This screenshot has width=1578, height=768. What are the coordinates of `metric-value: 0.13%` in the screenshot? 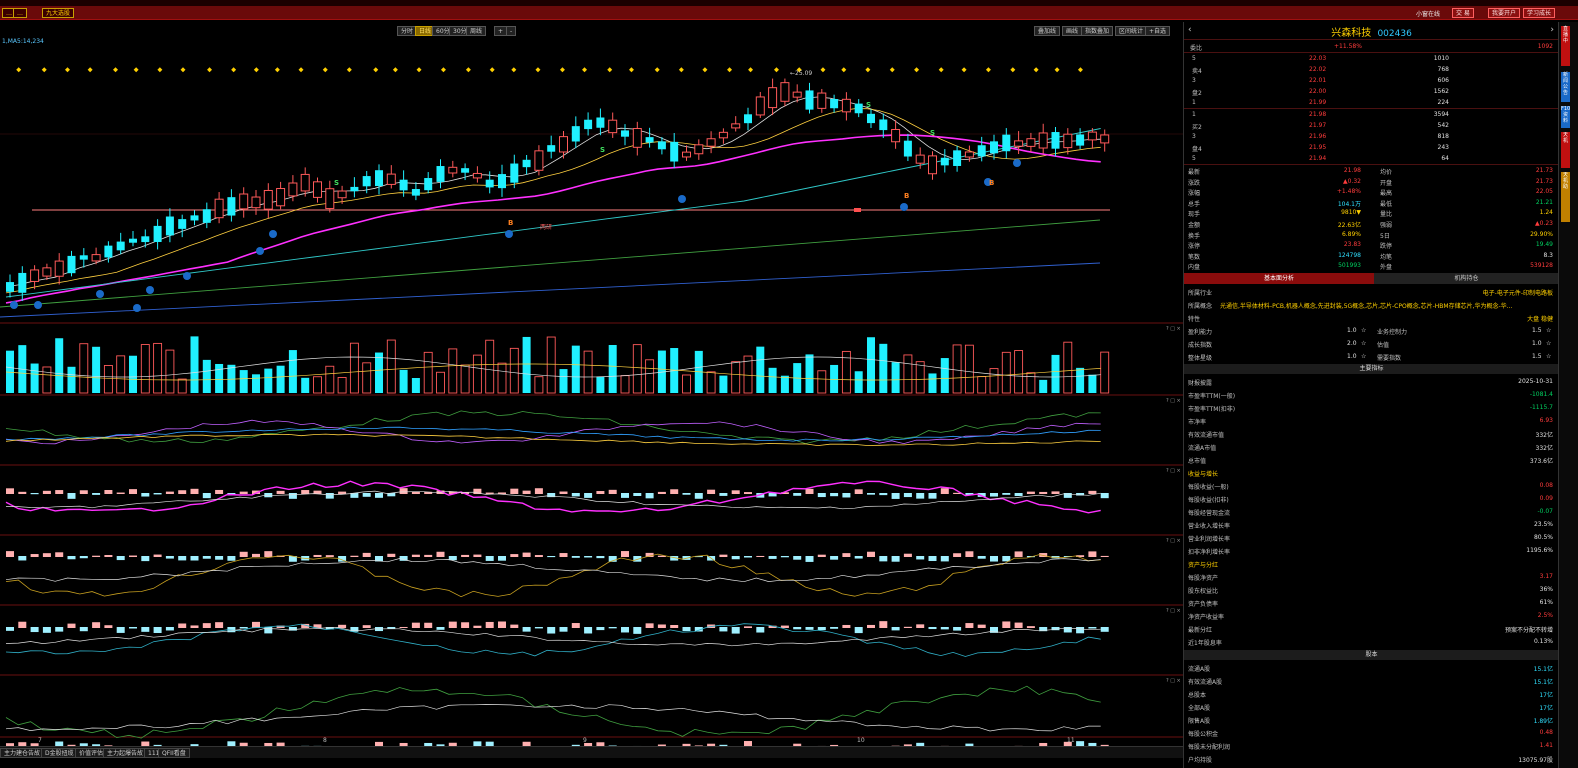 It's located at (1543, 641).